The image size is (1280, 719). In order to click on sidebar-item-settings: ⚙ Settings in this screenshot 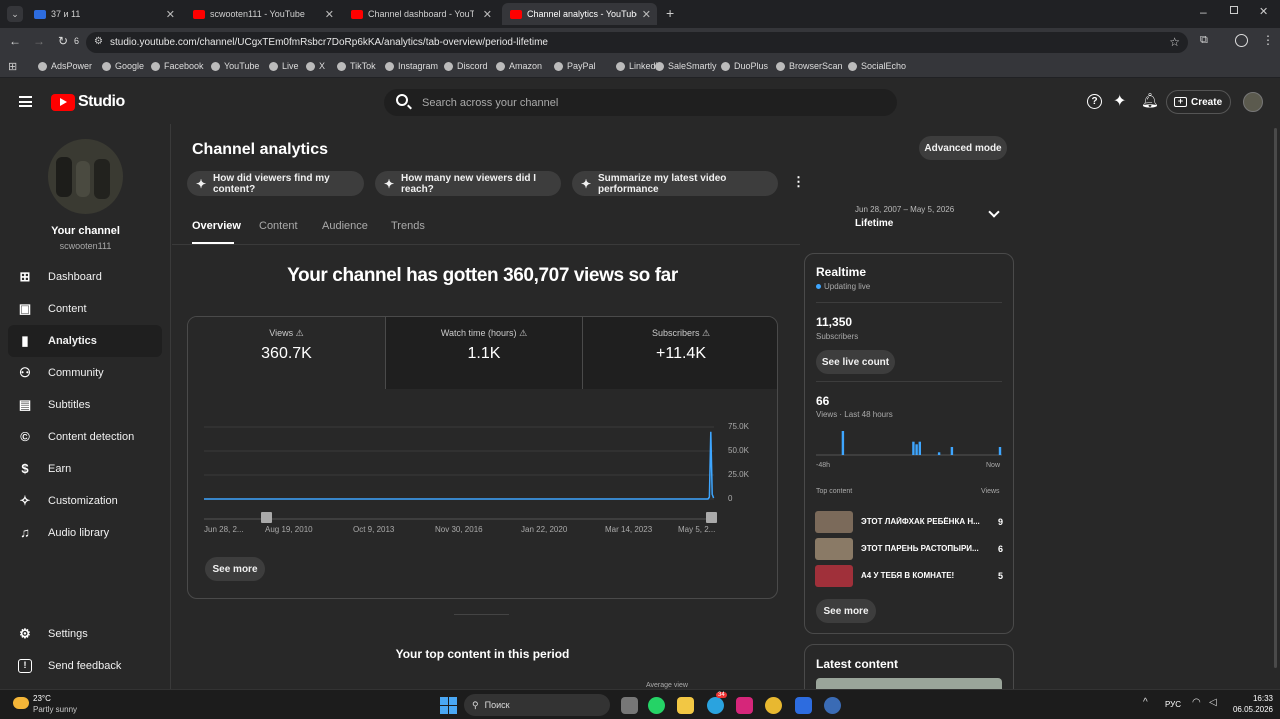, I will do `click(85, 634)`.